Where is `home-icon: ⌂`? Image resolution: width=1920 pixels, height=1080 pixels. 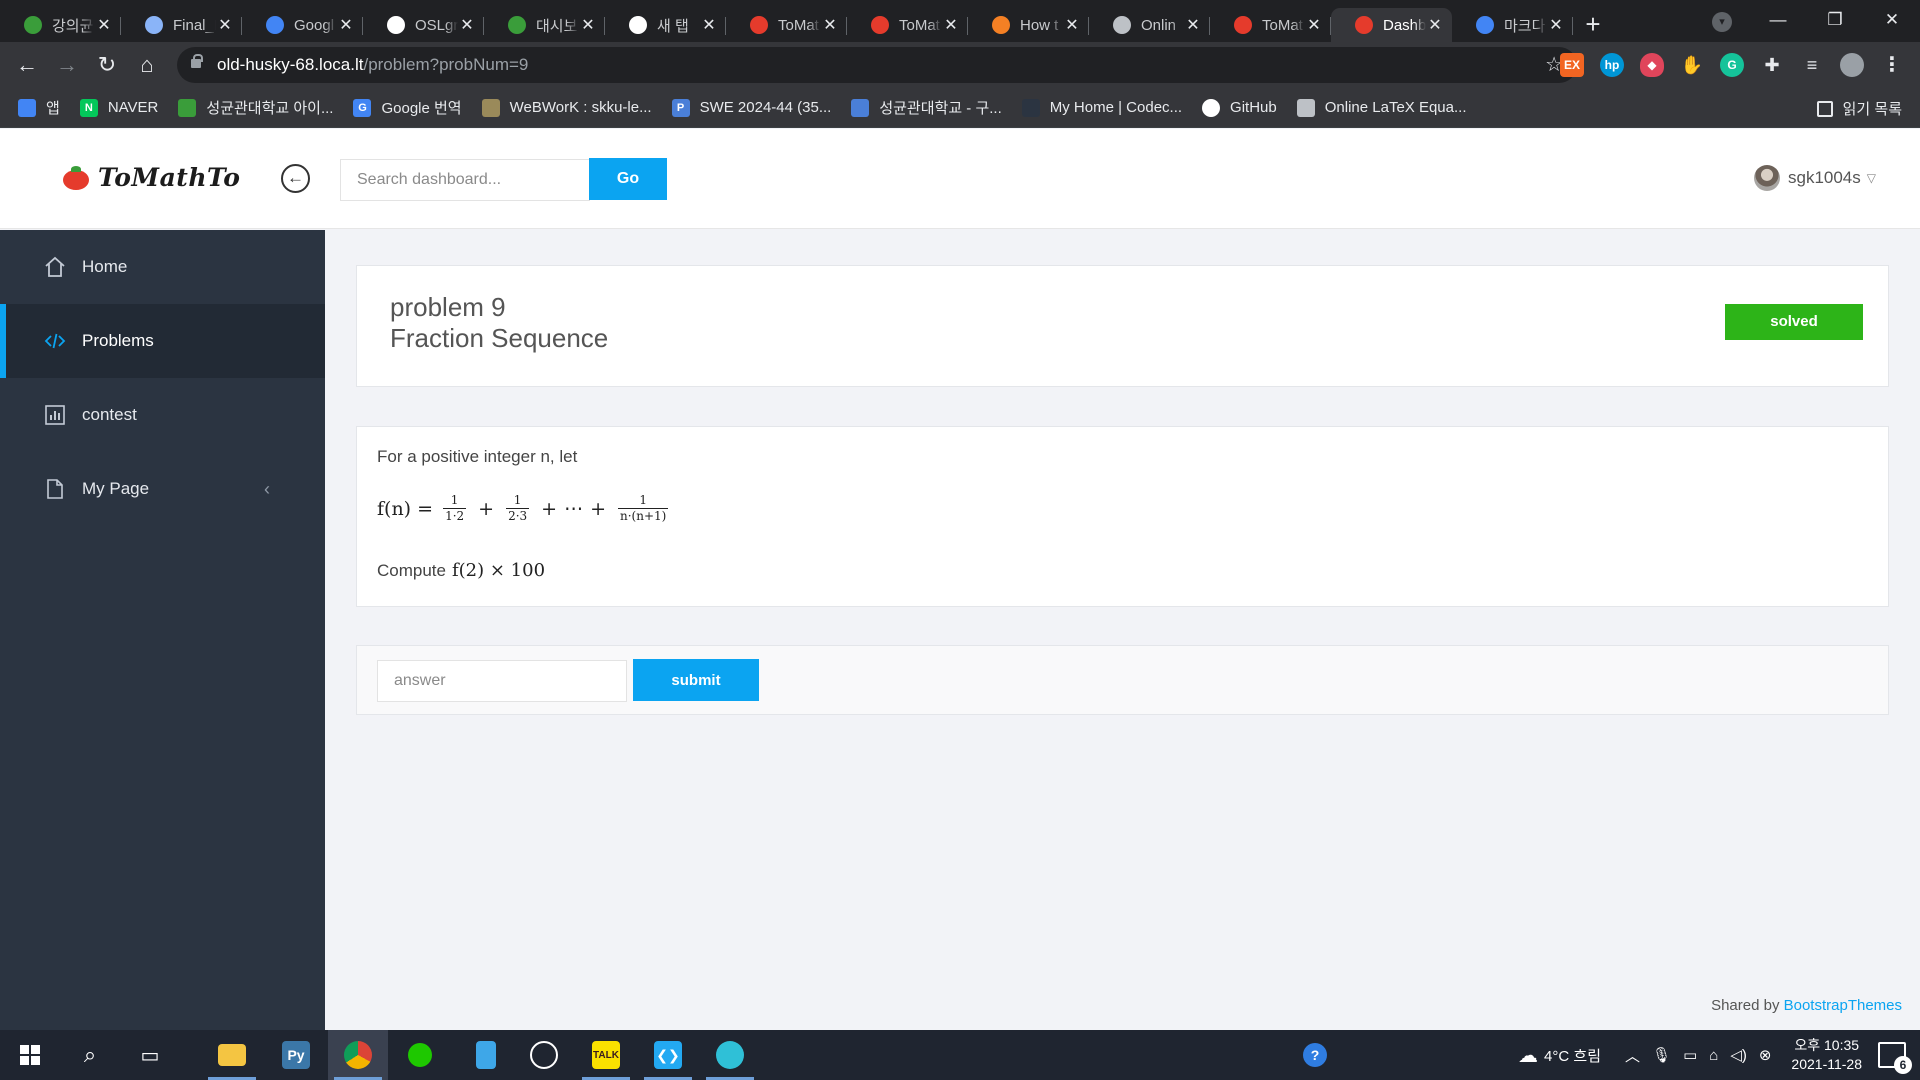
home-icon: ⌂ is located at coordinates (147, 65).